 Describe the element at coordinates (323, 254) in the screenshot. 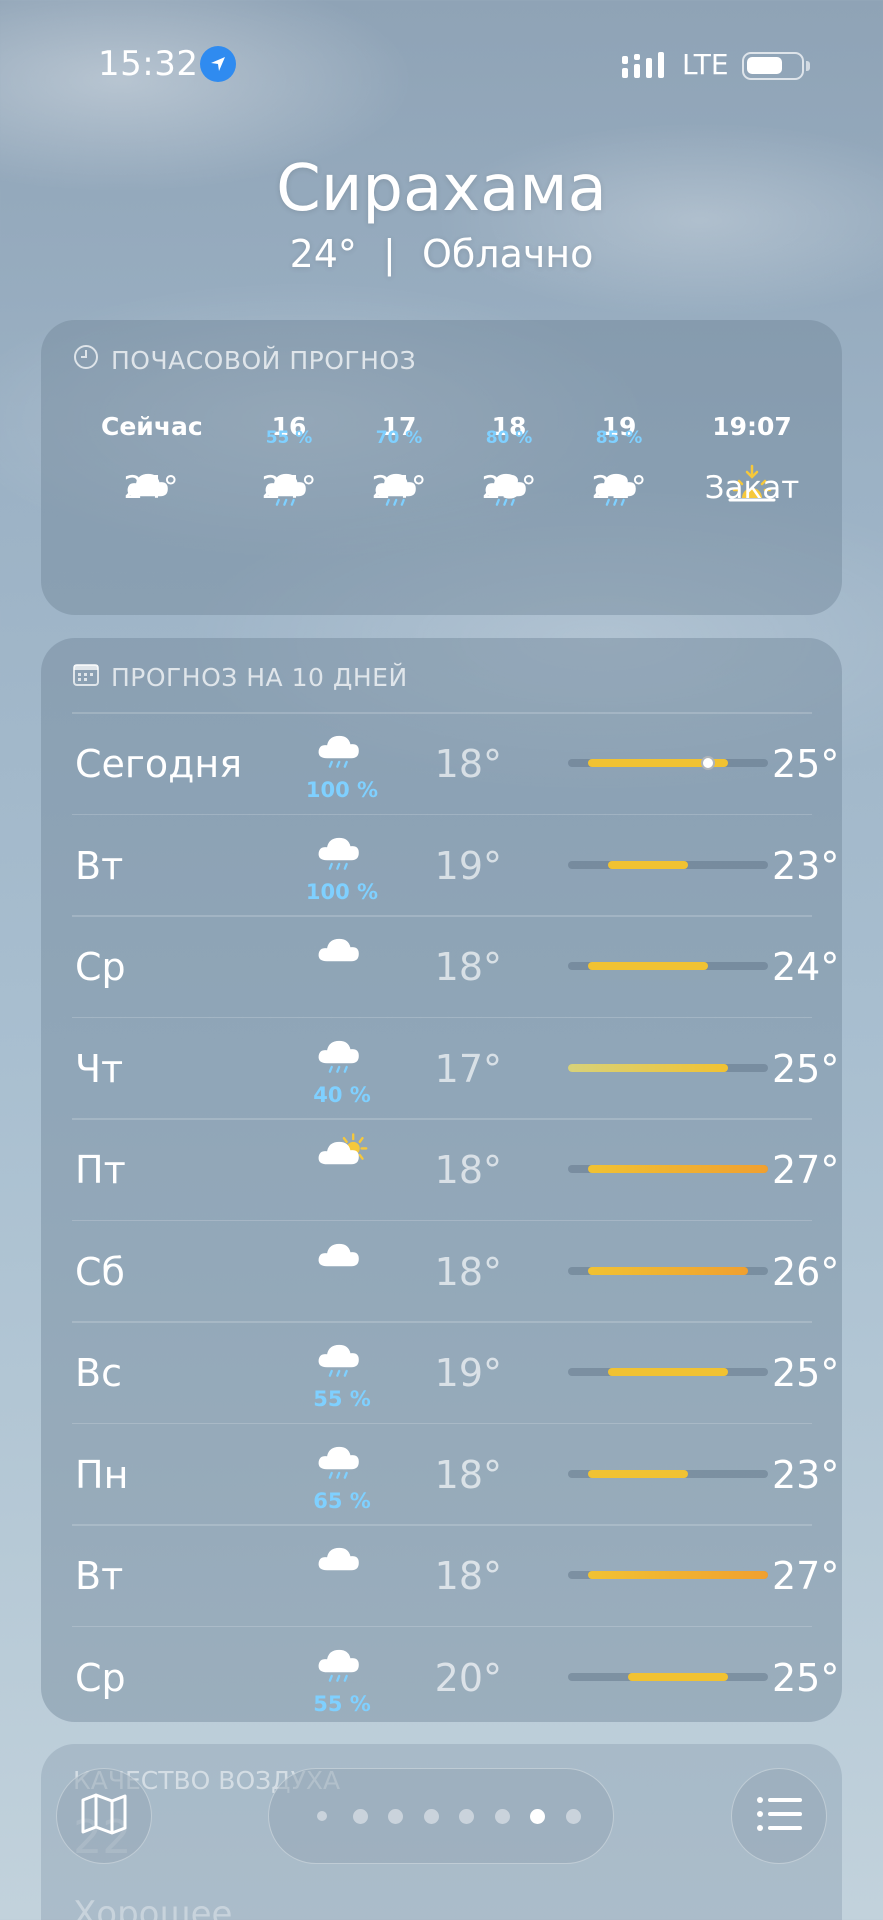

I see `current-temperature: 24°` at that location.